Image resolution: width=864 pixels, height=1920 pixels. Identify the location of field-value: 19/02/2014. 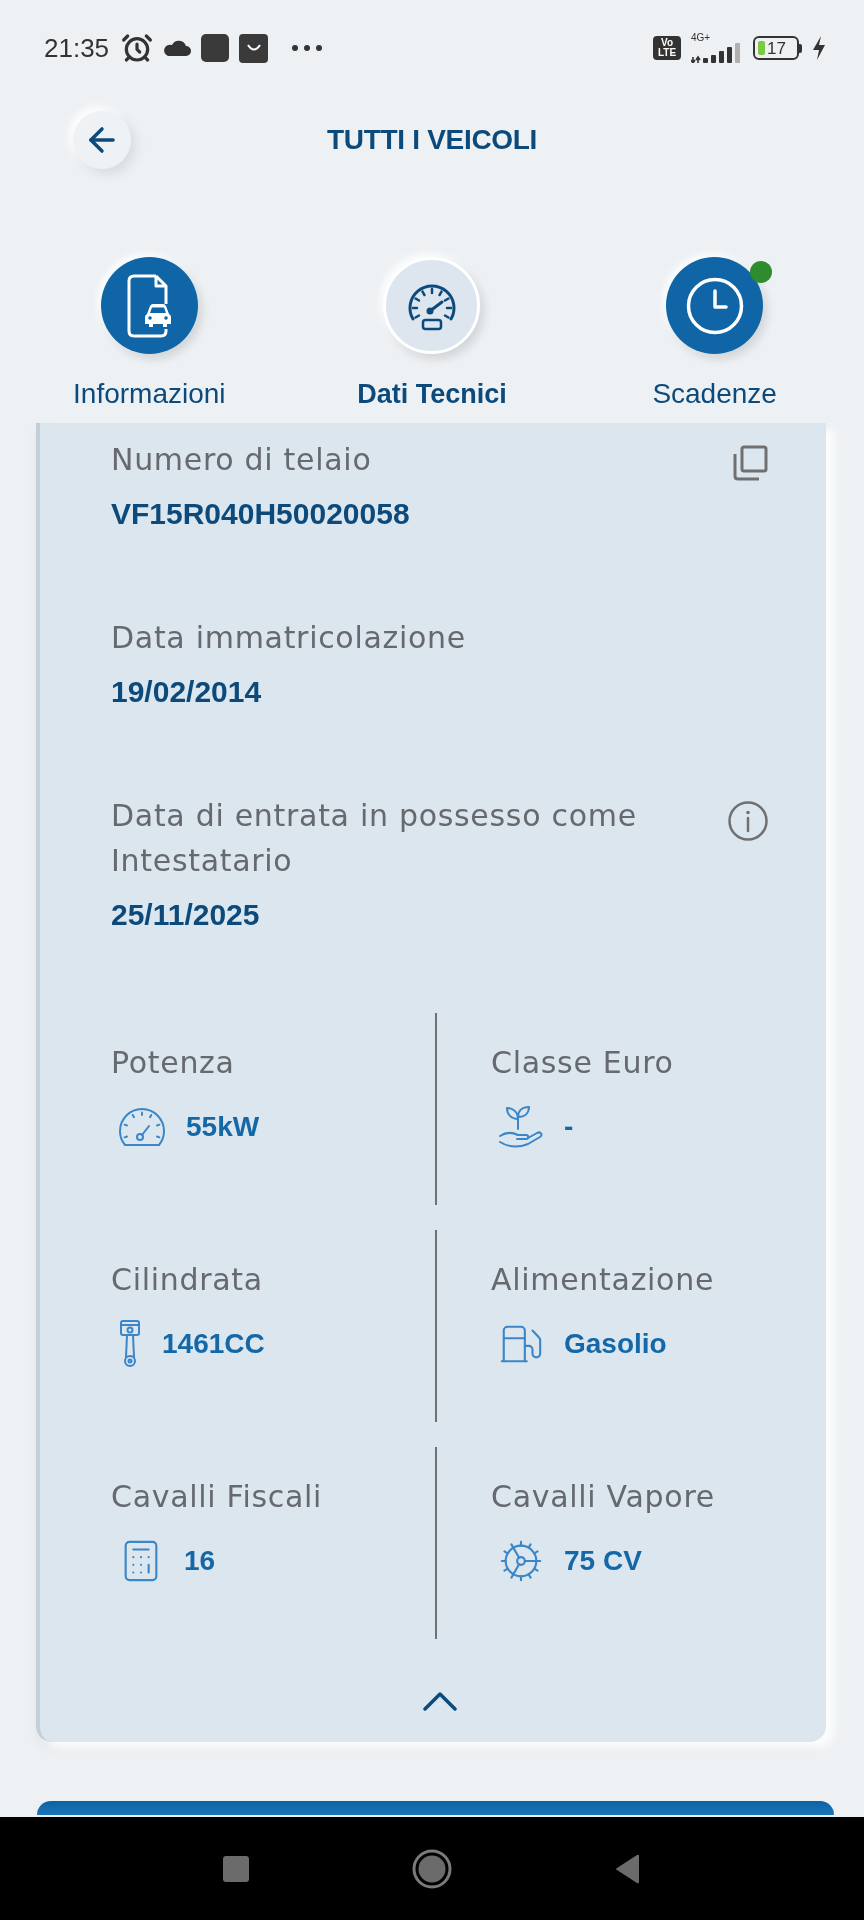
(187, 692).